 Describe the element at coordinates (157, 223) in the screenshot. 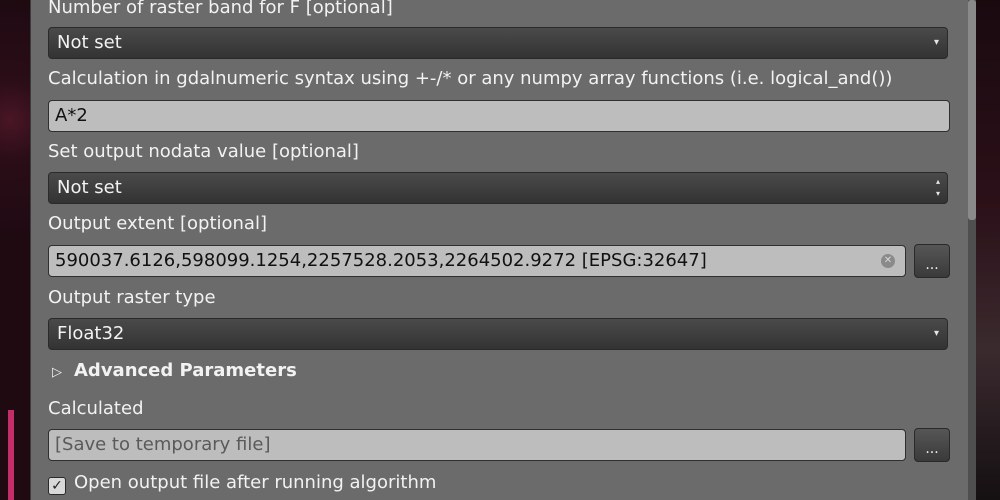

I see `extent-label: Output extent [optional]` at that location.